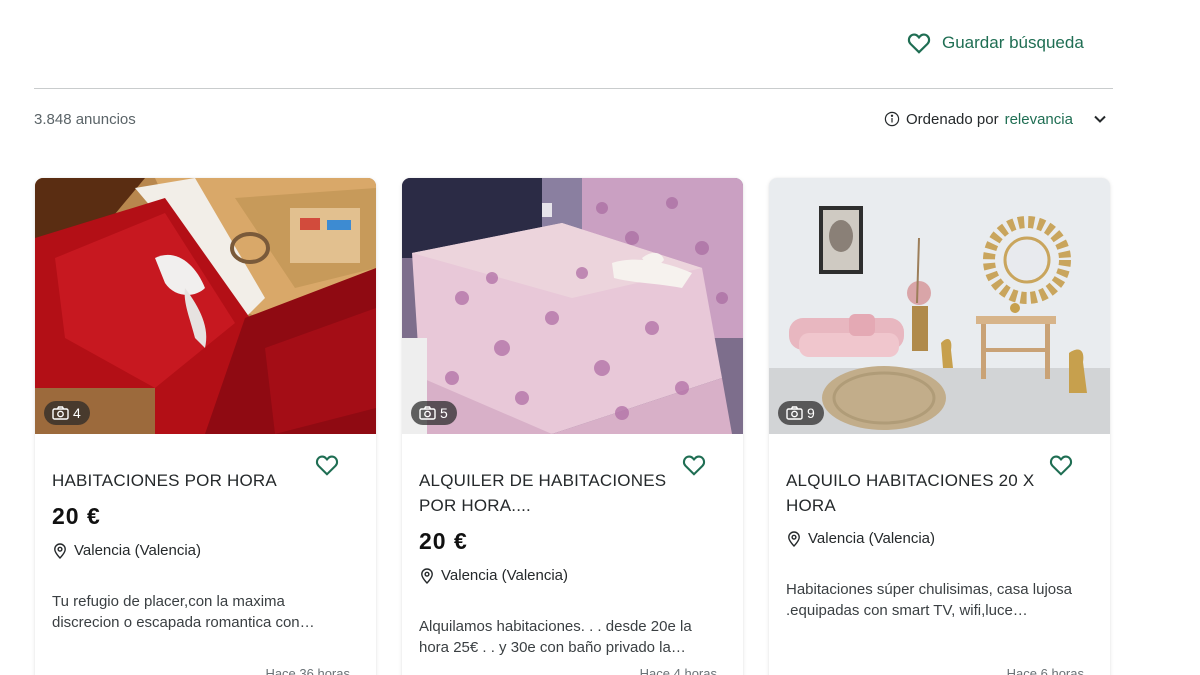  I want to click on listing-photo: 9, so click(939, 306).